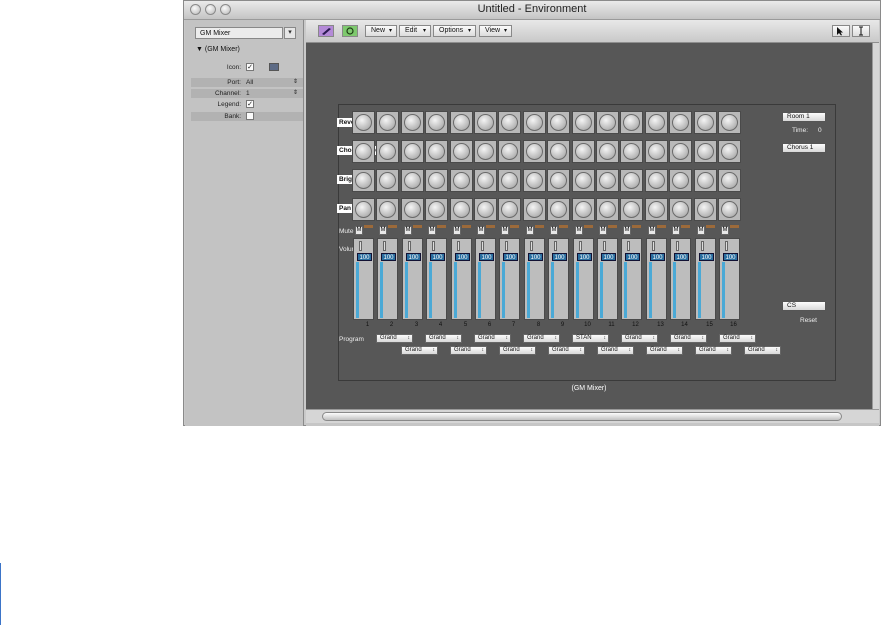  I want to click on chorus-button: Chorus 1, so click(804, 148).